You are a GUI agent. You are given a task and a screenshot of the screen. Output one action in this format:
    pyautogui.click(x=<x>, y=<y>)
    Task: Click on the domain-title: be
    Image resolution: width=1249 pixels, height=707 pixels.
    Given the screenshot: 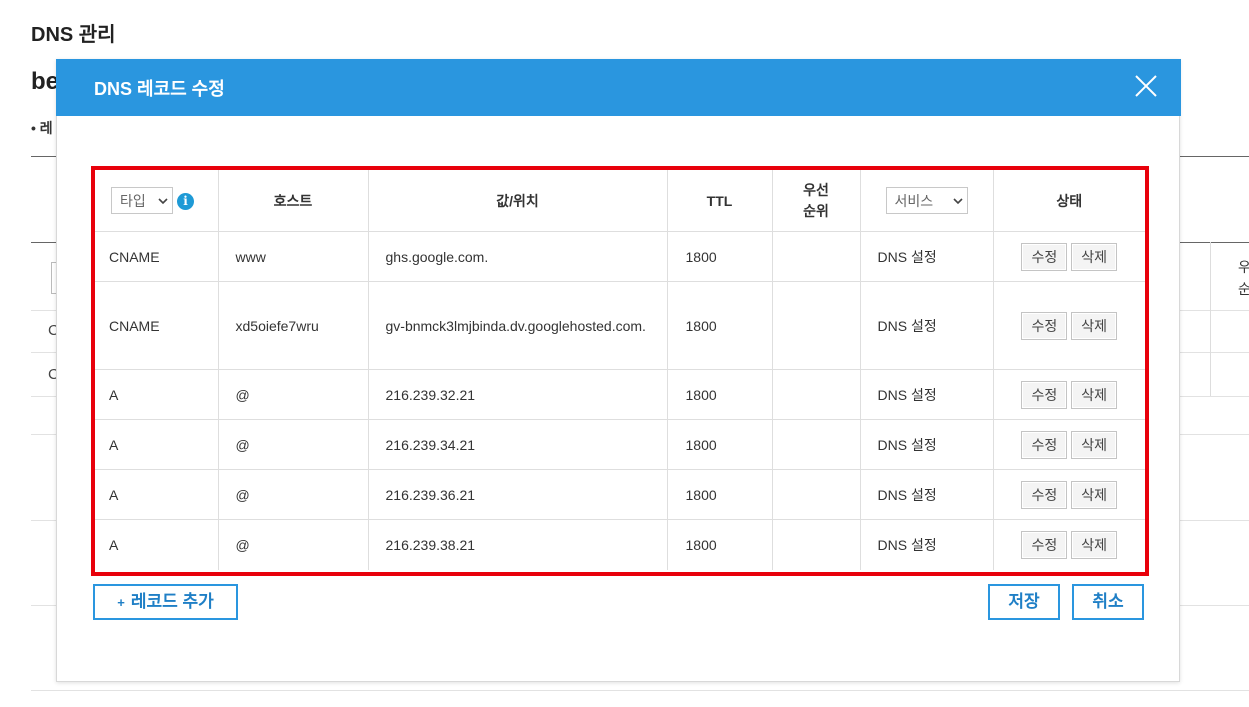 What is the action you would take?
    pyautogui.click(x=45, y=81)
    